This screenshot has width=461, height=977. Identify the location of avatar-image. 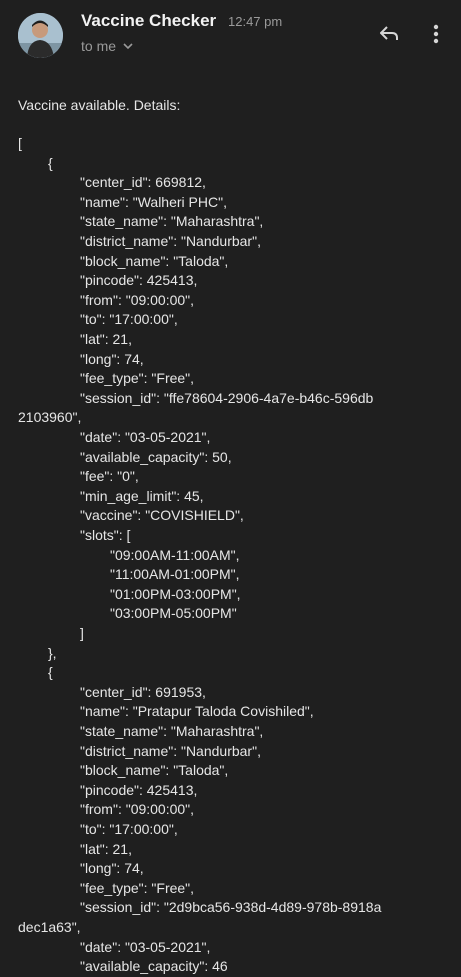
(40, 35).